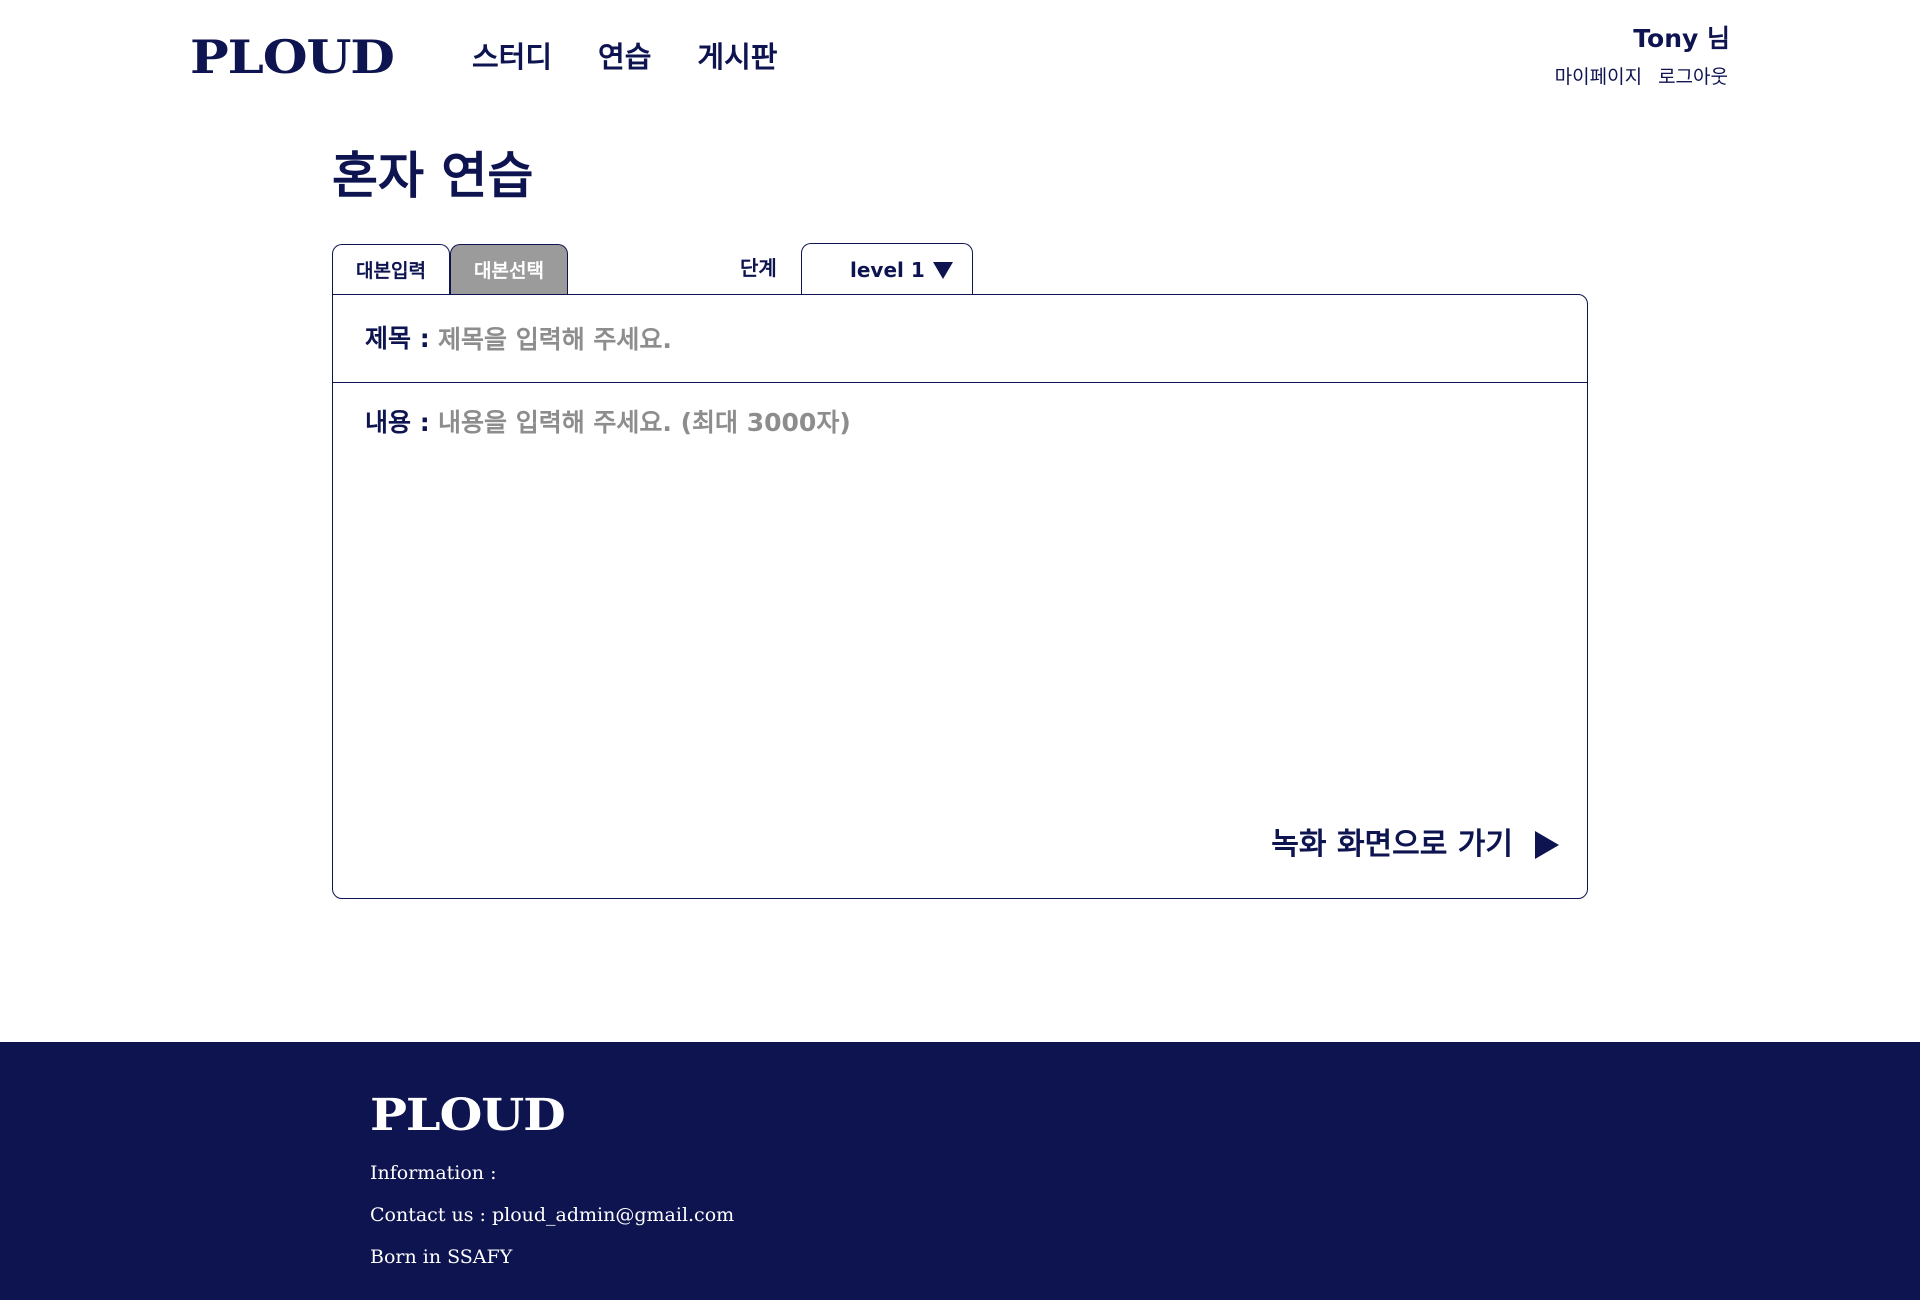 The width and height of the screenshot is (1920, 1300). What do you see at coordinates (441, 1257) in the screenshot?
I see `footer-born: Born in SSAFY` at bounding box center [441, 1257].